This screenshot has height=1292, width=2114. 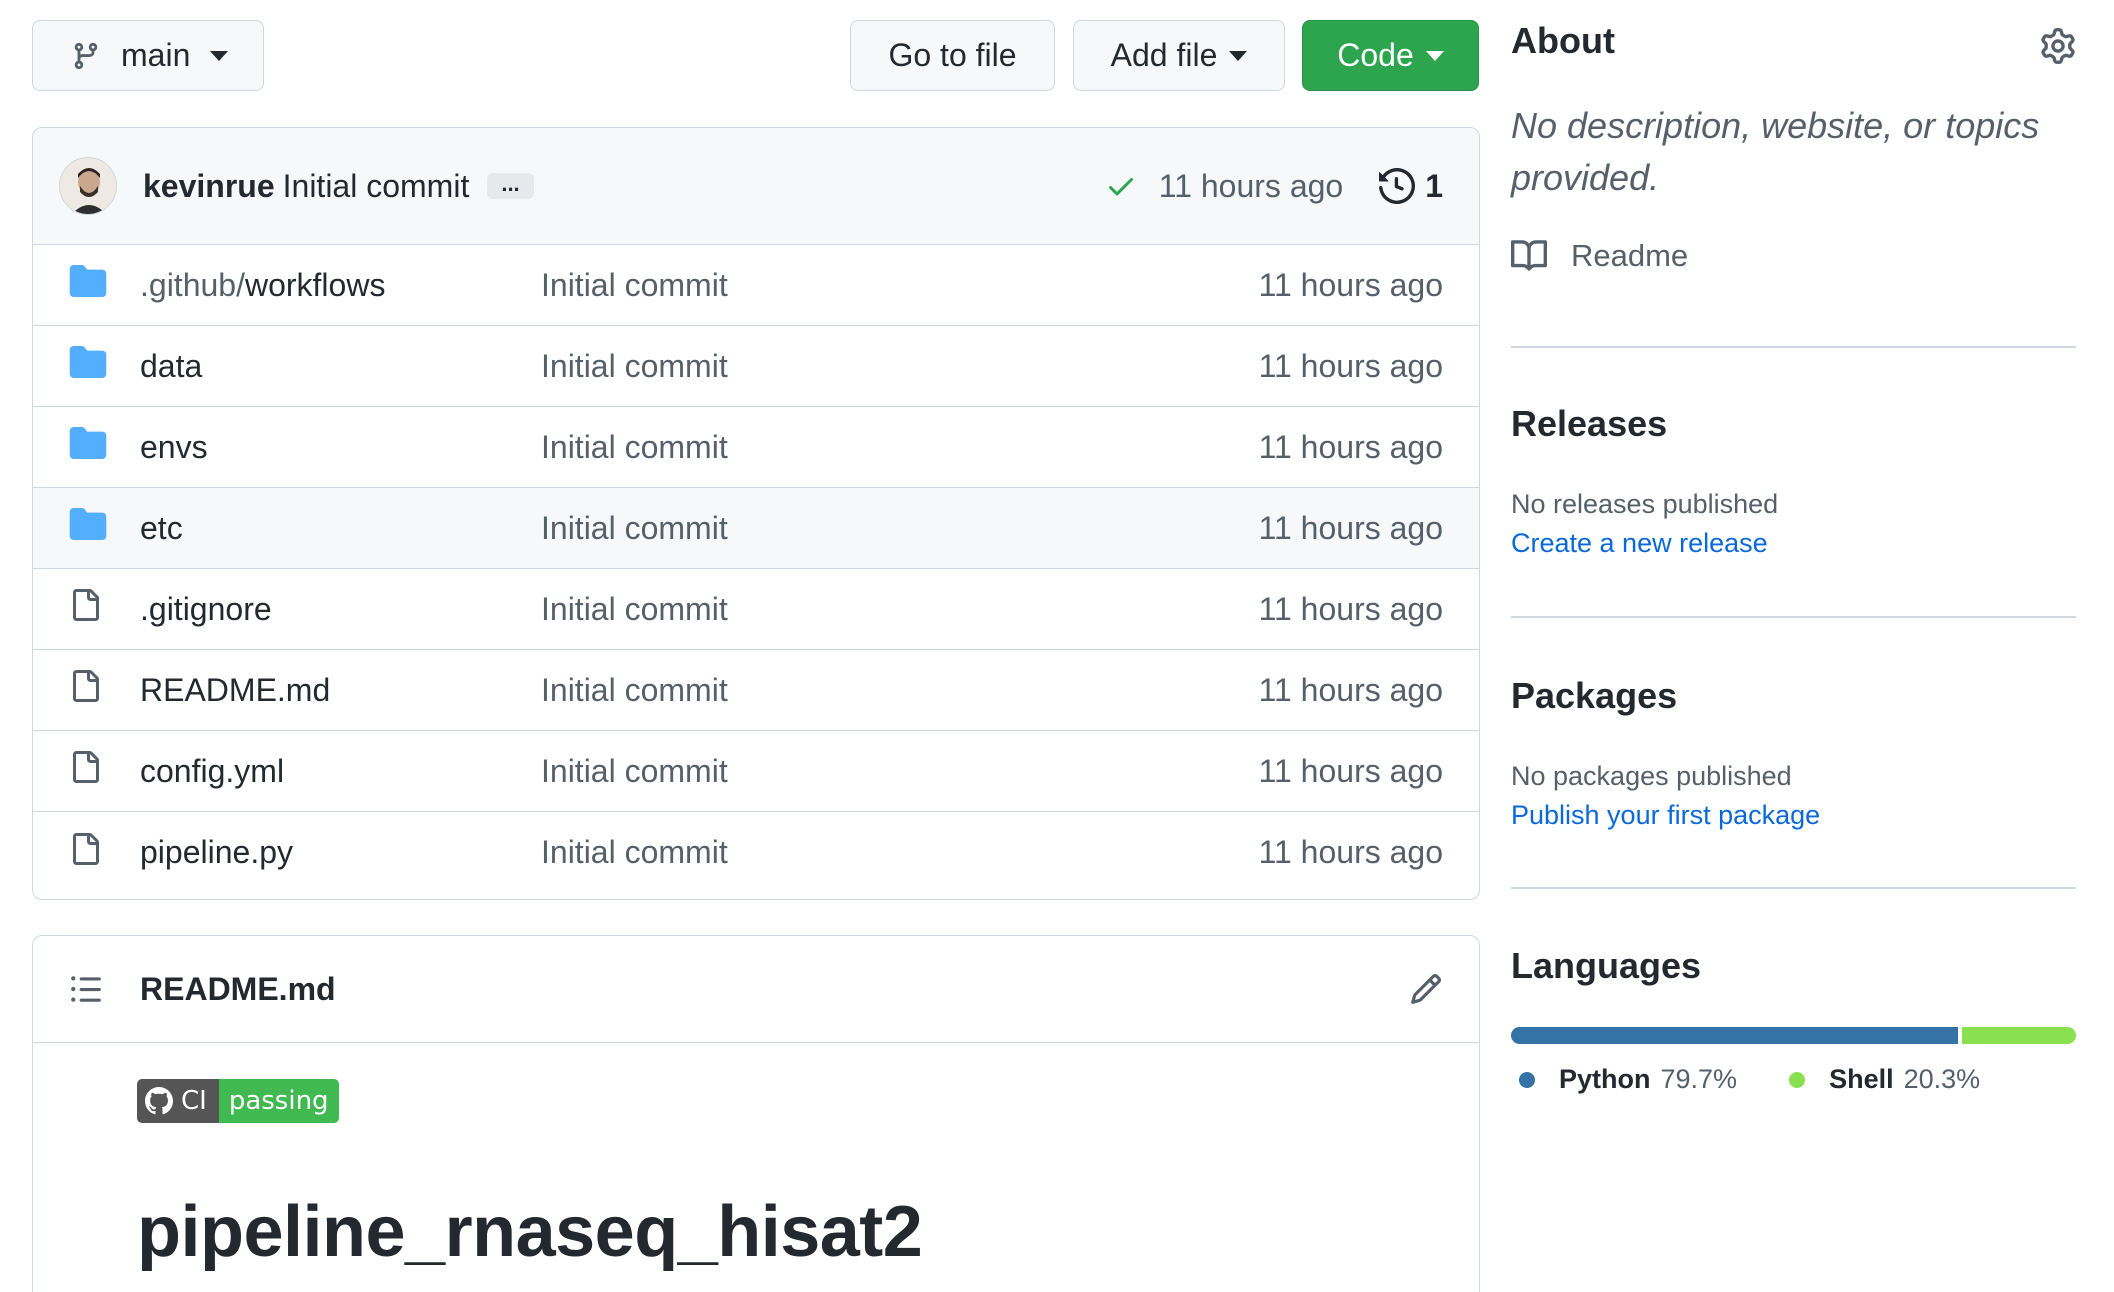 I want to click on go-to-file-button: Go to file, so click(x=952, y=55).